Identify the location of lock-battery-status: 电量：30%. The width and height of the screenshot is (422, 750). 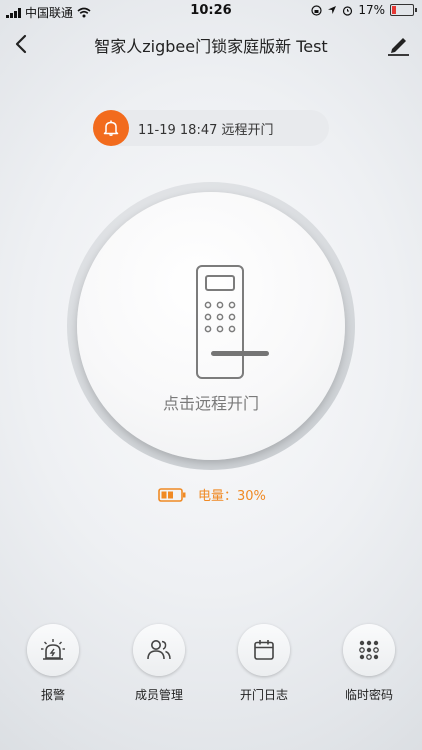
(212, 494).